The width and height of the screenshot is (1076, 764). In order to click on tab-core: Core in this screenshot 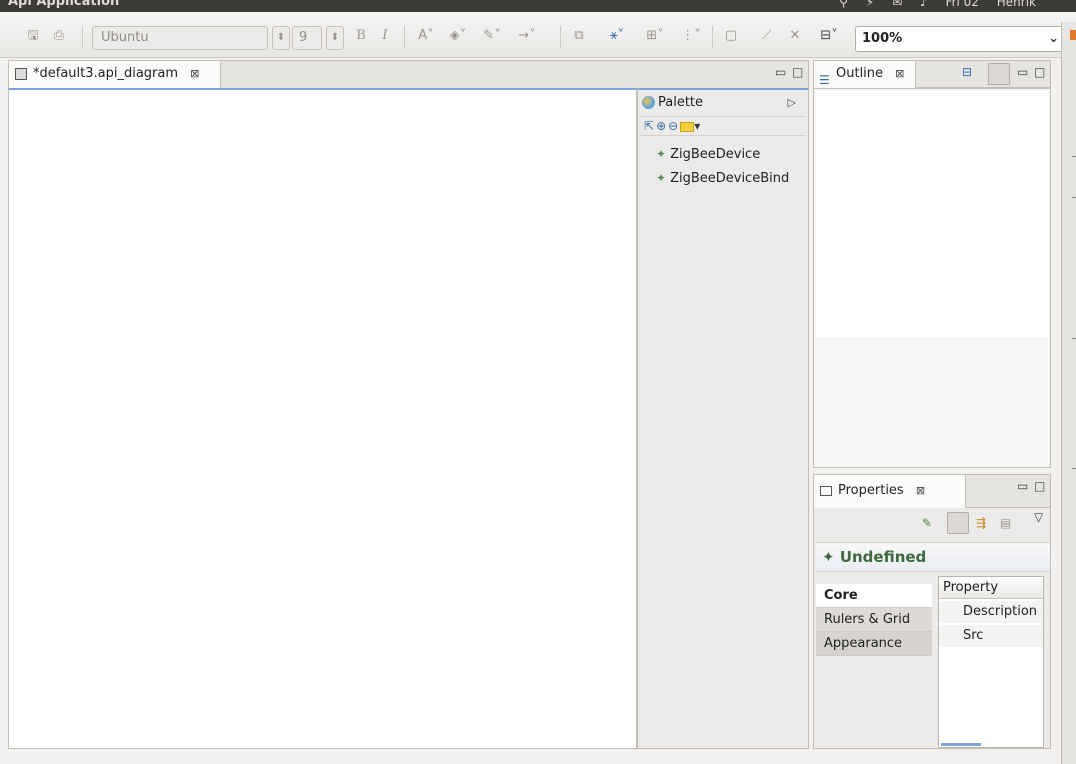, I will do `click(874, 596)`.